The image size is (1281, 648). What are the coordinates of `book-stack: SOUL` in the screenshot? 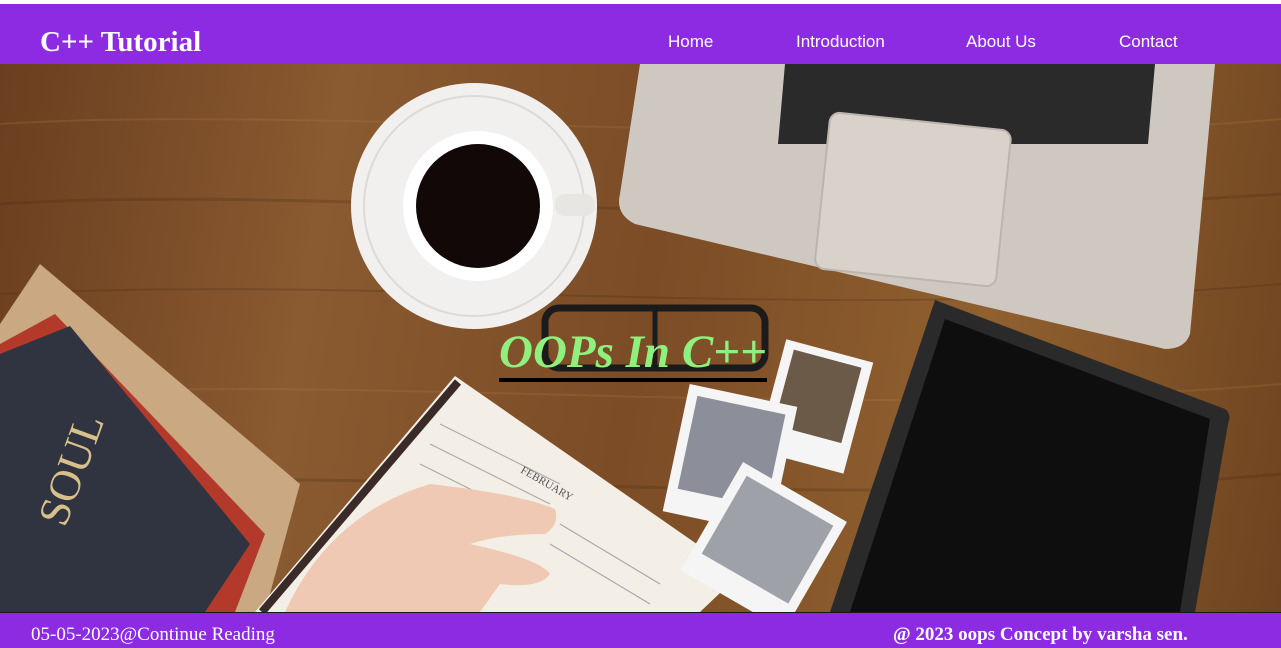 It's located at (150, 438).